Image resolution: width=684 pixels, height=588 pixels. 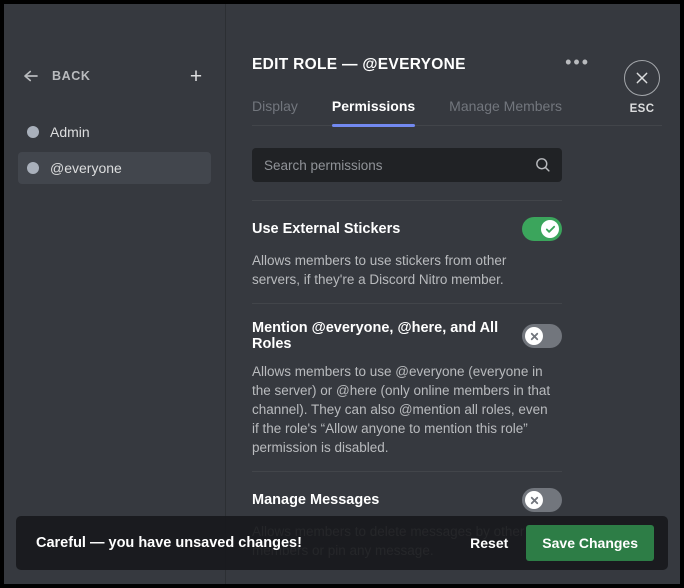 What do you see at coordinates (31, 76) in the screenshot?
I see `arrow-left-icon` at bounding box center [31, 76].